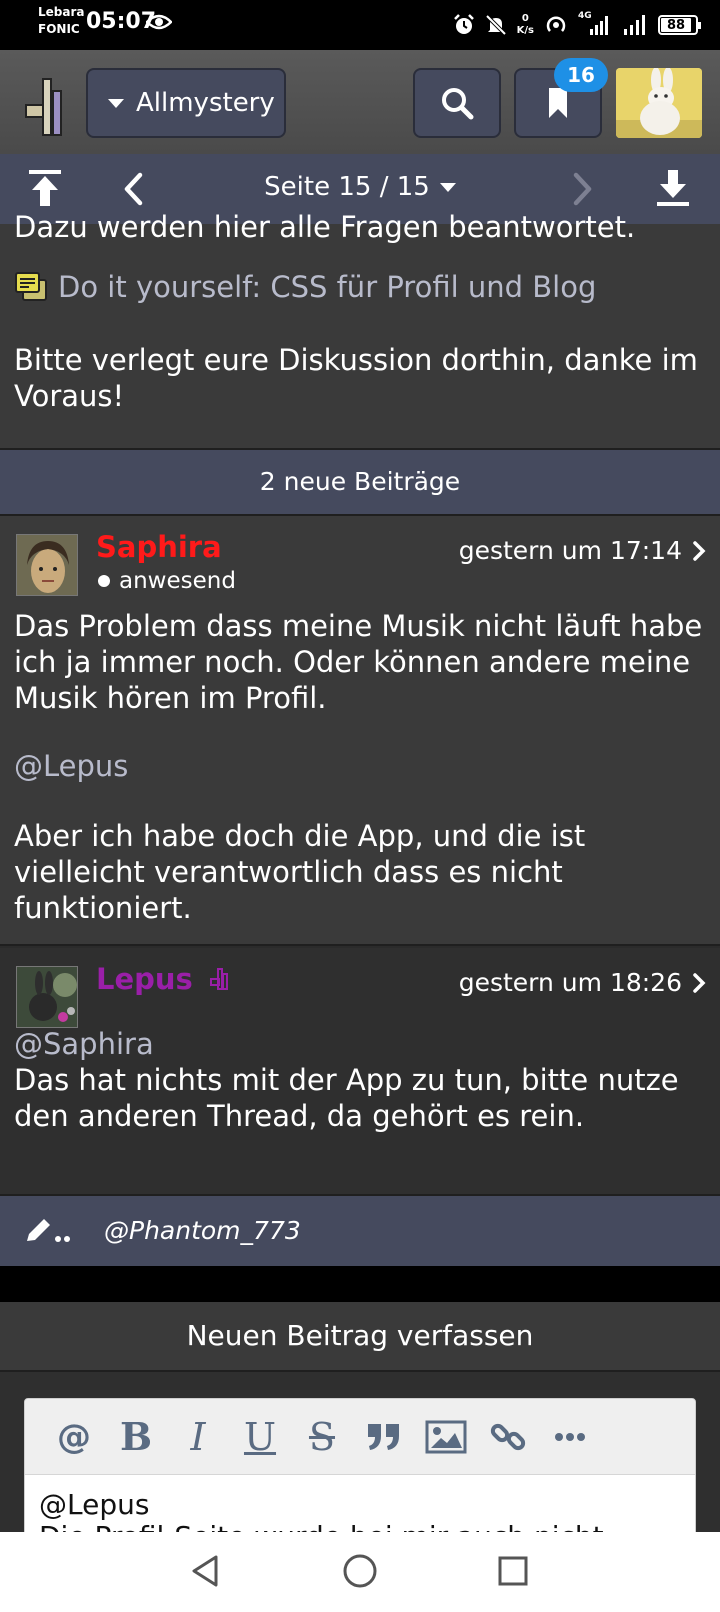  What do you see at coordinates (48, 1230) in the screenshot?
I see `pencil-icon` at bounding box center [48, 1230].